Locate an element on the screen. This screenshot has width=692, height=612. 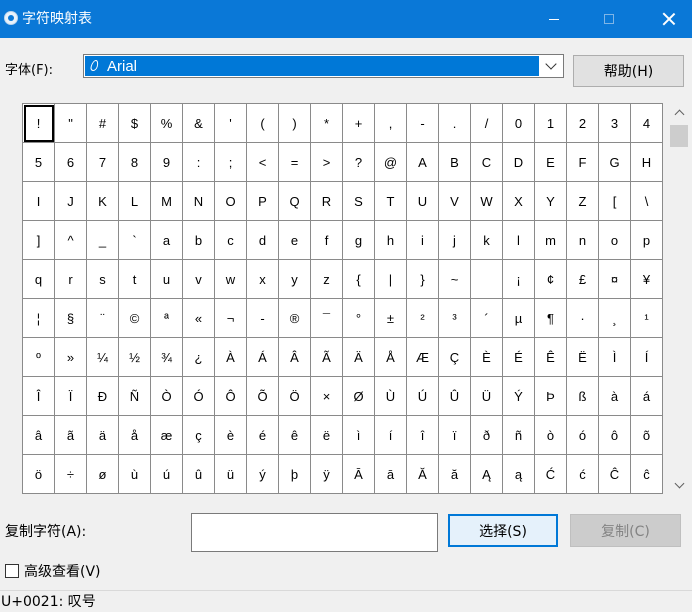
char-cell: ü is located at coordinates (231, 474).